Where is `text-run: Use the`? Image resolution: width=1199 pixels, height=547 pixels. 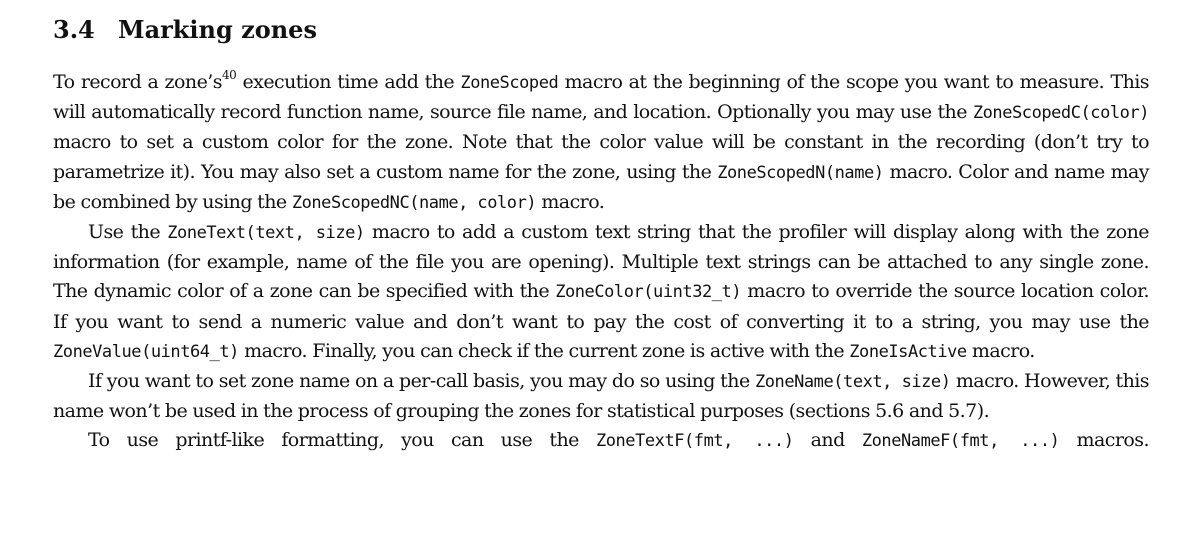 text-run: Use the is located at coordinates (128, 232).